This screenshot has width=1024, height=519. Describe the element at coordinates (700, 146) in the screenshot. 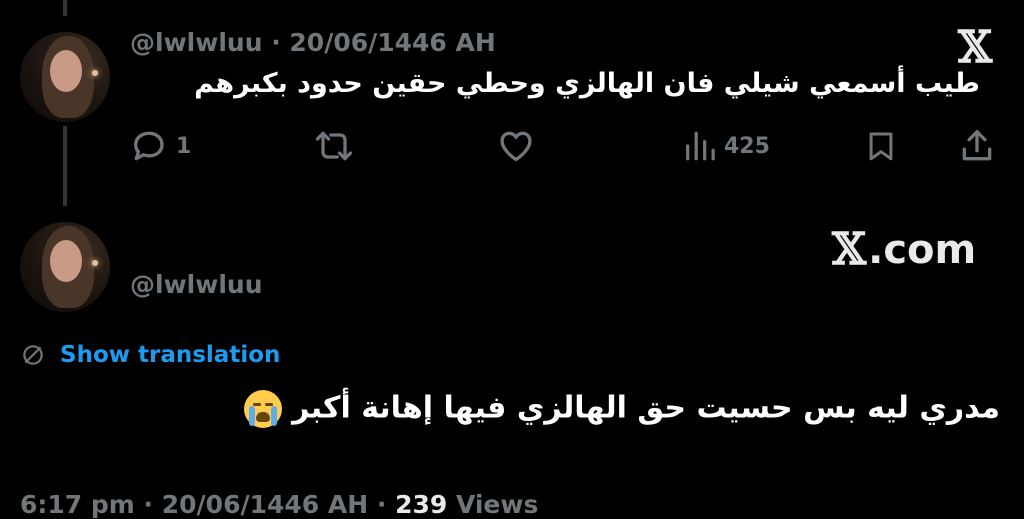

I see `views-chart-icon` at that location.